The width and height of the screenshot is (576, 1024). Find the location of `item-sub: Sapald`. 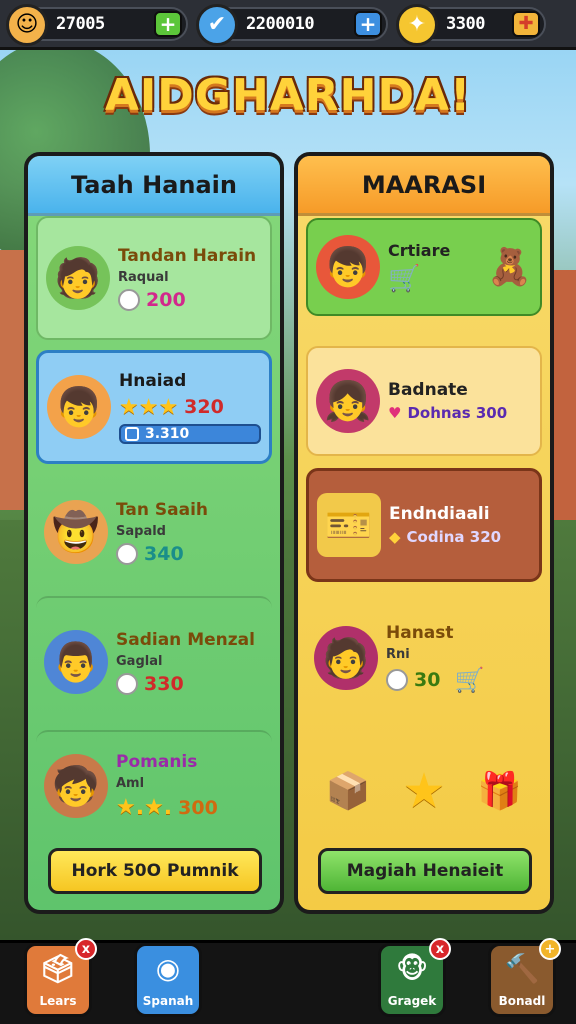

item-sub: Sapald is located at coordinates (141, 531).